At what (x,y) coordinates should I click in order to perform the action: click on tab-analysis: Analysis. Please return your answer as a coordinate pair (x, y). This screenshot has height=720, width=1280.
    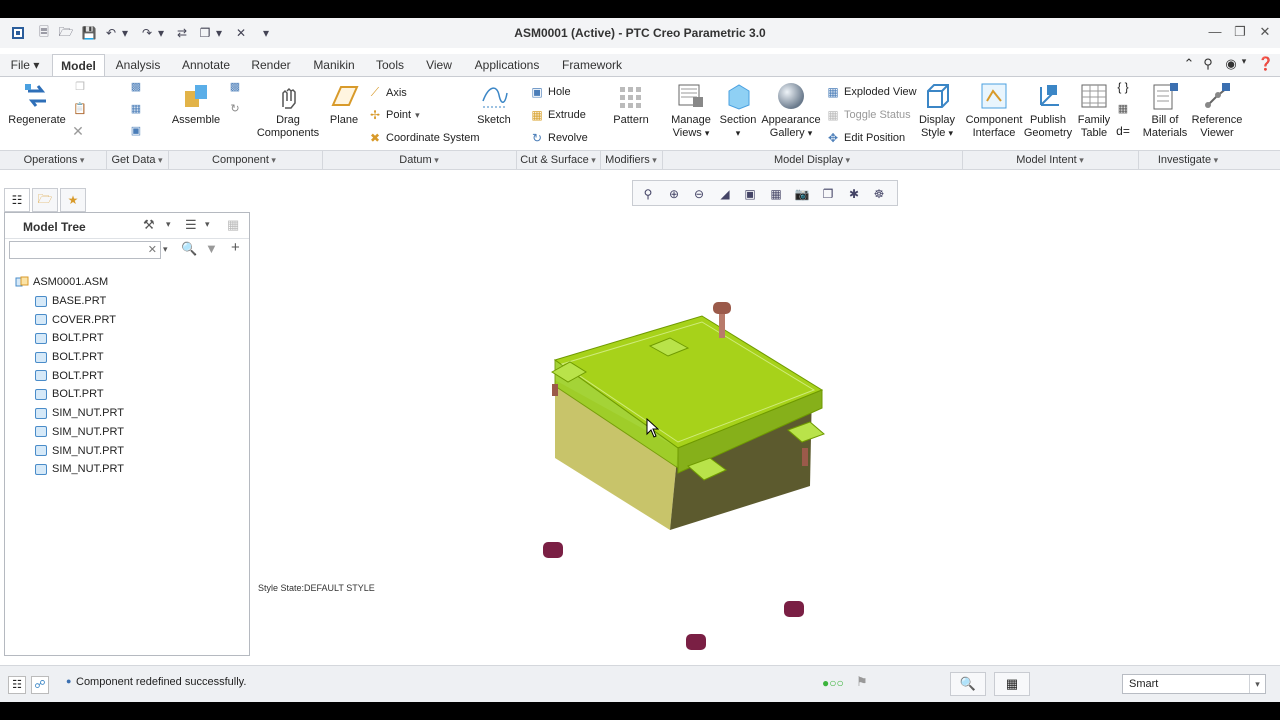
    Looking at the image, I should click on (138, 65).